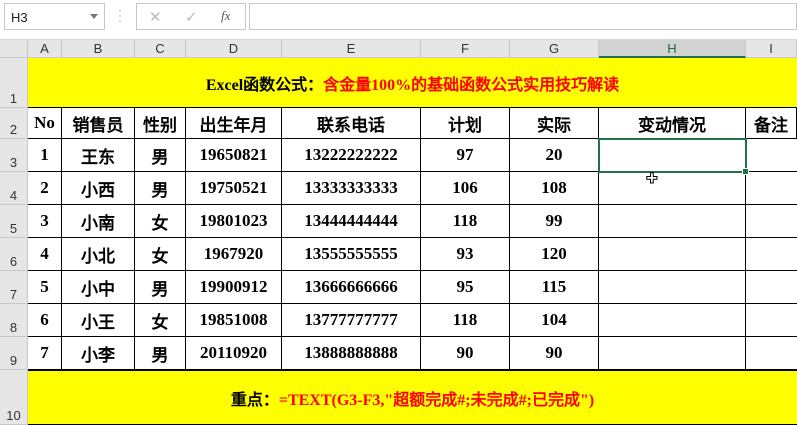 This screenshot has height=425, width=797. Describe the element at coordinates (412, 397) in the screenshot. I see `footer-cell: 重点： =TEXT(G3-F3,"超额完成#;未完成#;已完成")` at that location.